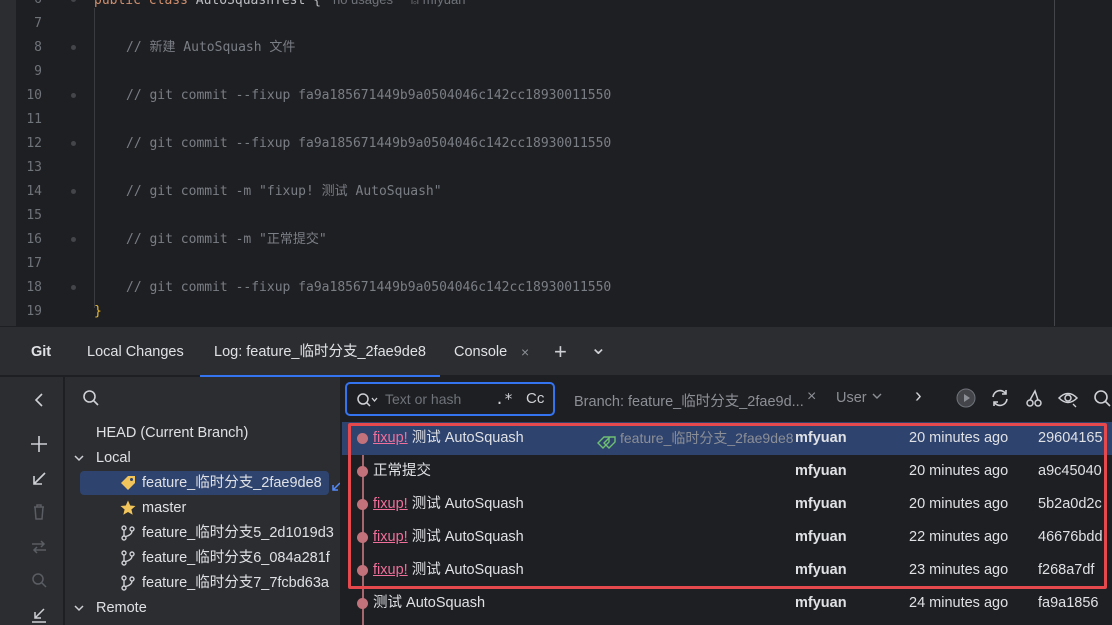 The image size is (1112, 625). Describe the element at coordinates (34, 311) in the screenshot. I see `line-number: 19` at that location.